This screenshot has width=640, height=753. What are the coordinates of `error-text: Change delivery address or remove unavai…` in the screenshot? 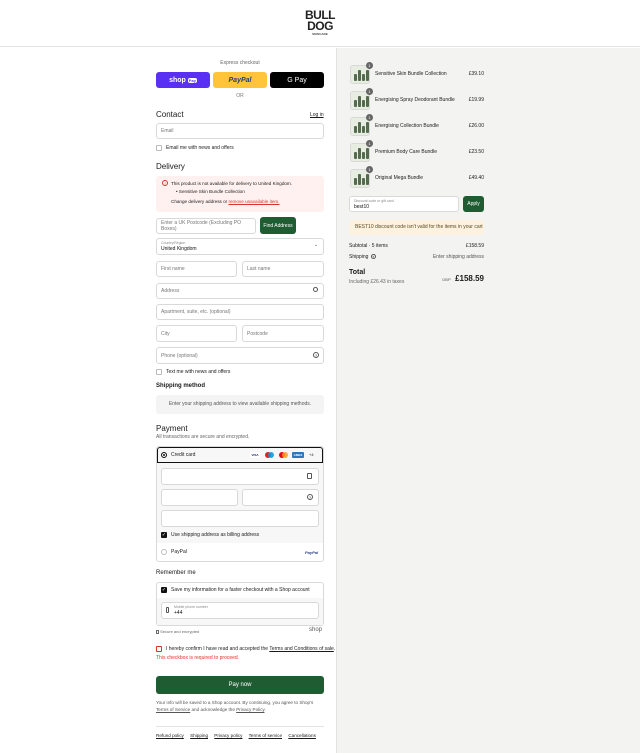 It's located at (225, 201).